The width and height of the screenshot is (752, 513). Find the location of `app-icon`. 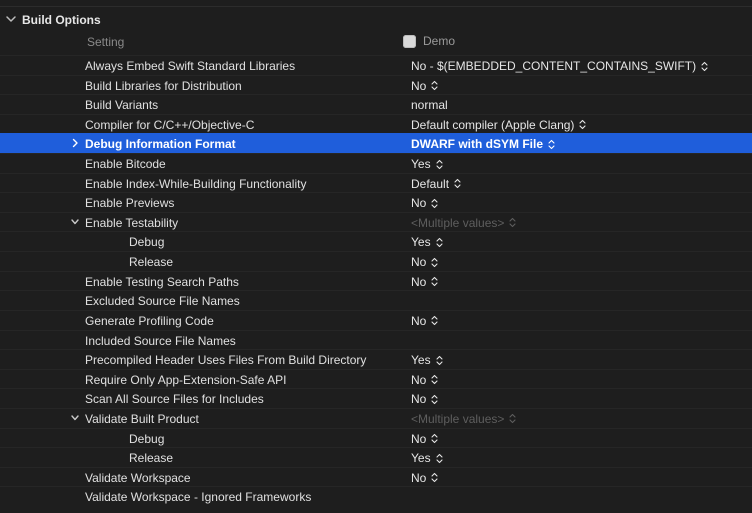

app-icon is located at coordinates (409, 41).